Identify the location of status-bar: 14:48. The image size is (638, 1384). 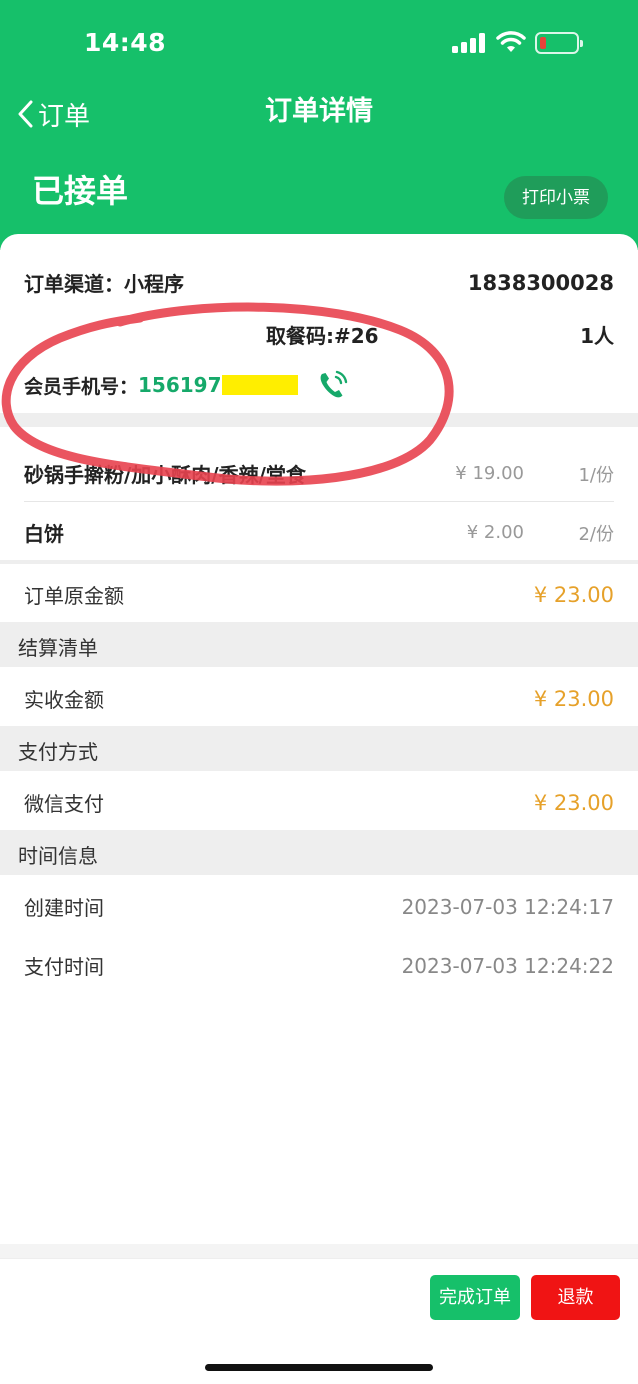
(319, 45).